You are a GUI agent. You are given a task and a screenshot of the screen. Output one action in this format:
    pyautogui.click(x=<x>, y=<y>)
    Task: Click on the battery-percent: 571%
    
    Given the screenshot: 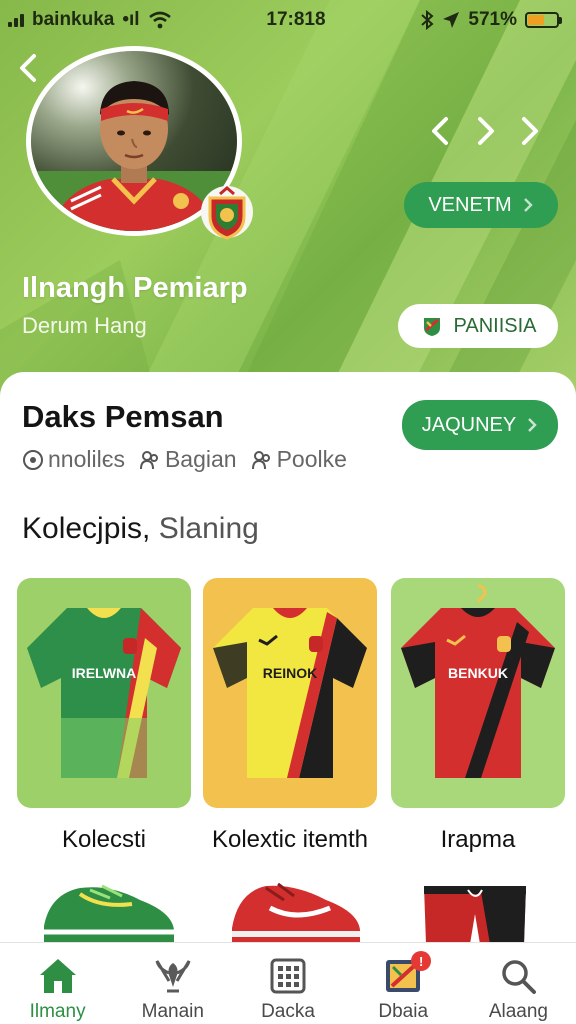 What is the action you would take?
    pyautogui.click(x=492, y=19)
    